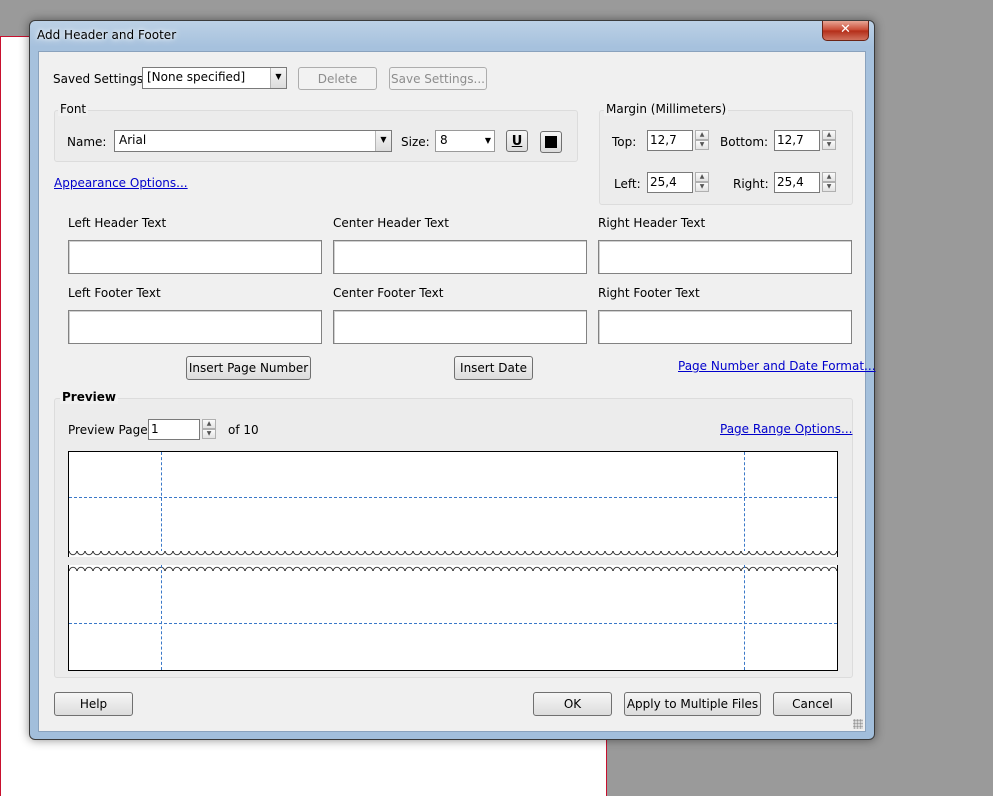 This screenshot has height=796, width=993. What do you see at coordinates (744, 142) in the screenshot?
I see `margin-bottom-label: Bottom:` at bounding box center [744, 142].